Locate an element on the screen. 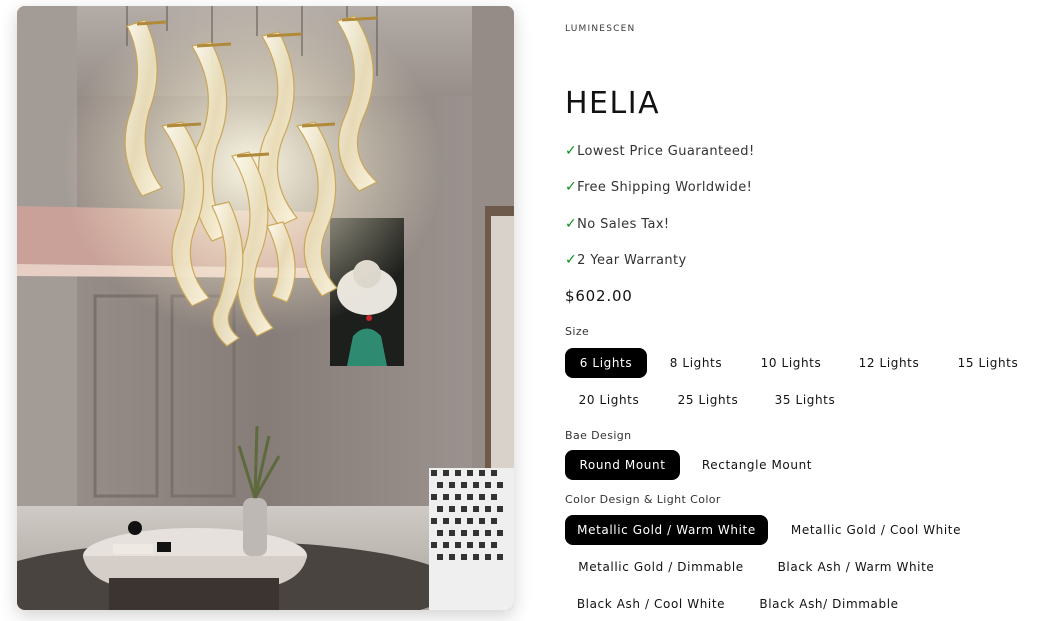 The width and height of the screenshot is (1044, 621). size-option-10-lights: 10 Lights is located at coordinates (791, 363).